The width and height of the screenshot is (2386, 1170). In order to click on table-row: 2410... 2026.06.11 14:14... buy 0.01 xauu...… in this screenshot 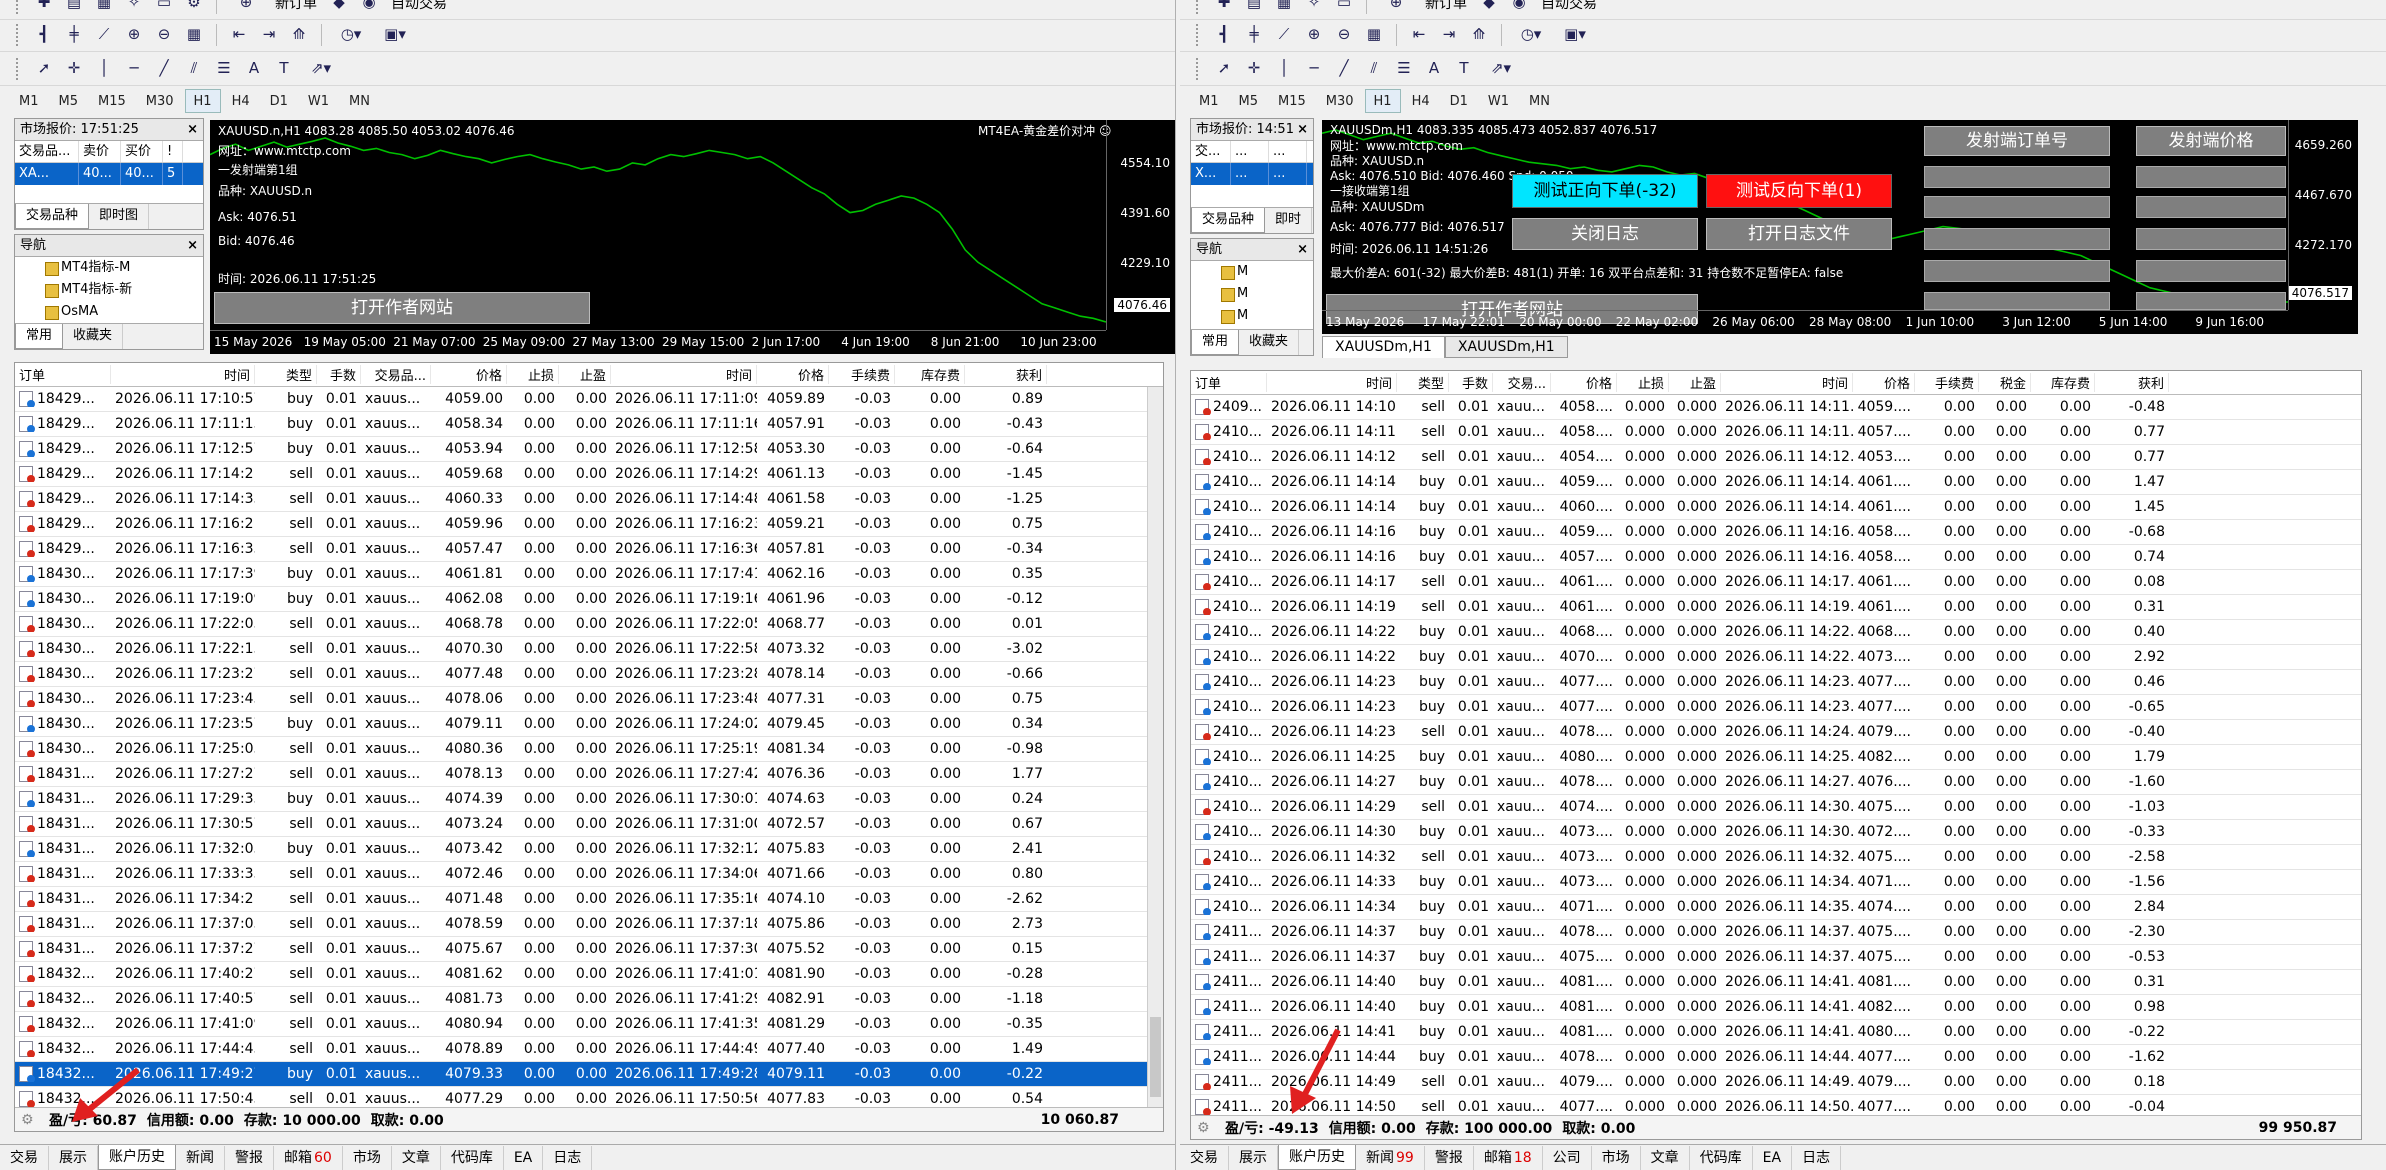, I will do `click(1776, 482)`.